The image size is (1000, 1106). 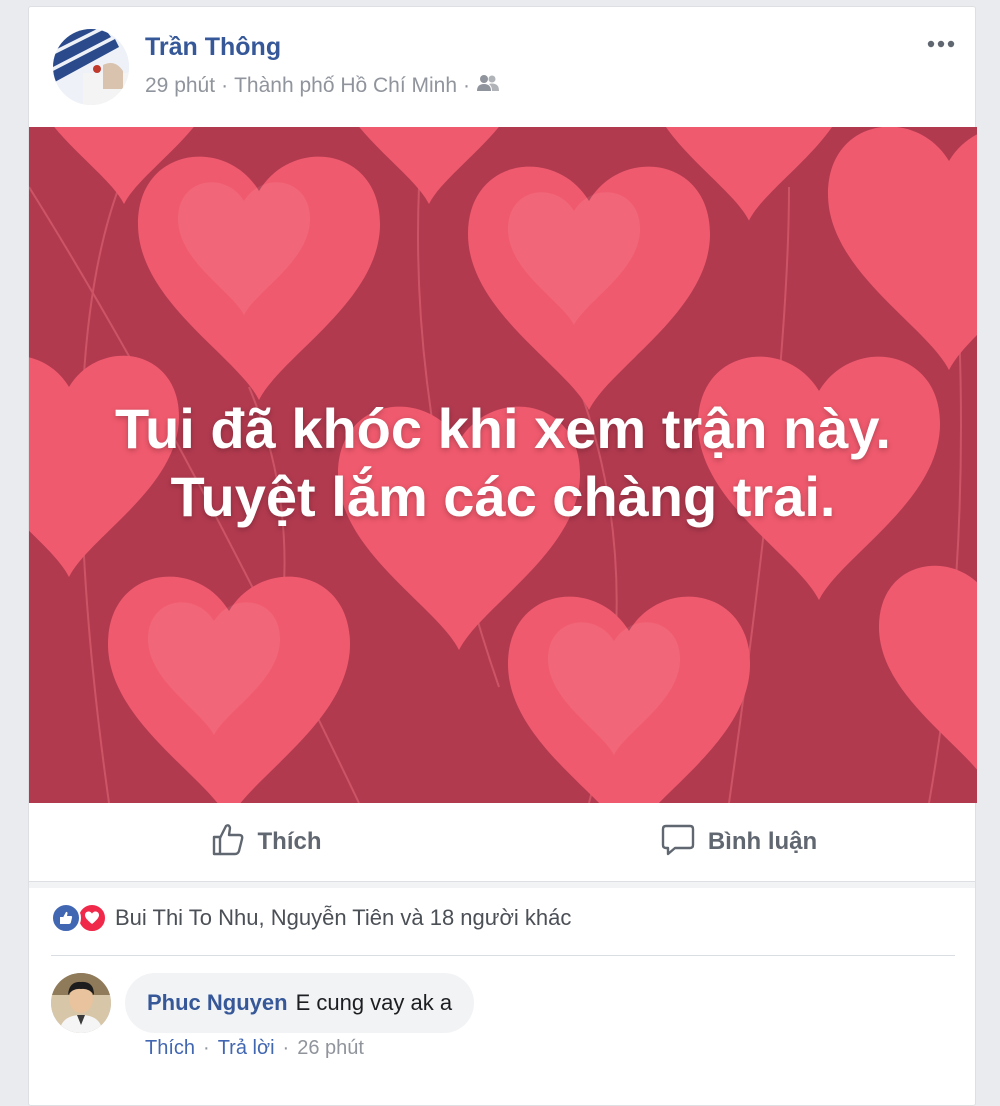 I want to click on comment-time: 26 phút, so click(x=330, y=1048).